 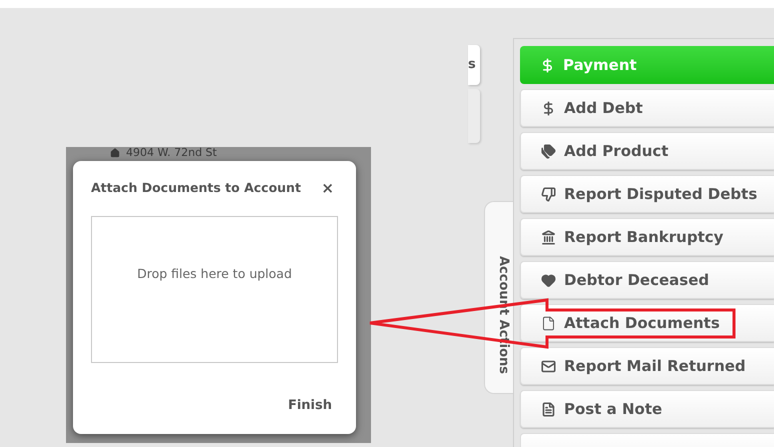 I want to click on action-button: Report Mail Returned, so click(x=647, y=366).